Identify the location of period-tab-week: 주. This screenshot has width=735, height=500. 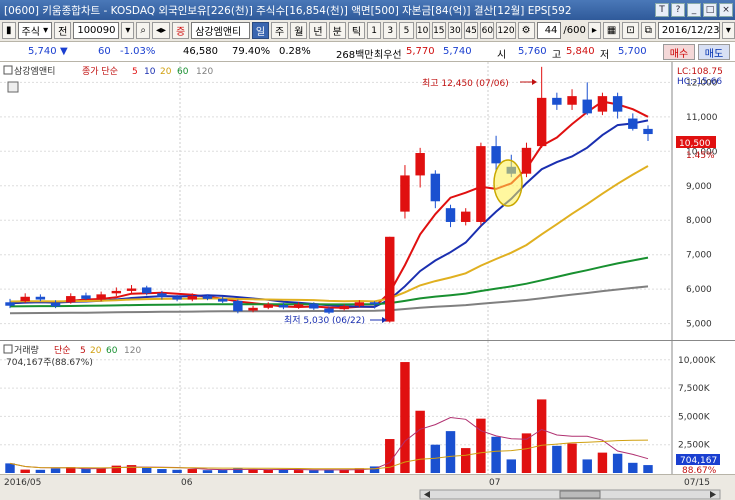
(280, 30).